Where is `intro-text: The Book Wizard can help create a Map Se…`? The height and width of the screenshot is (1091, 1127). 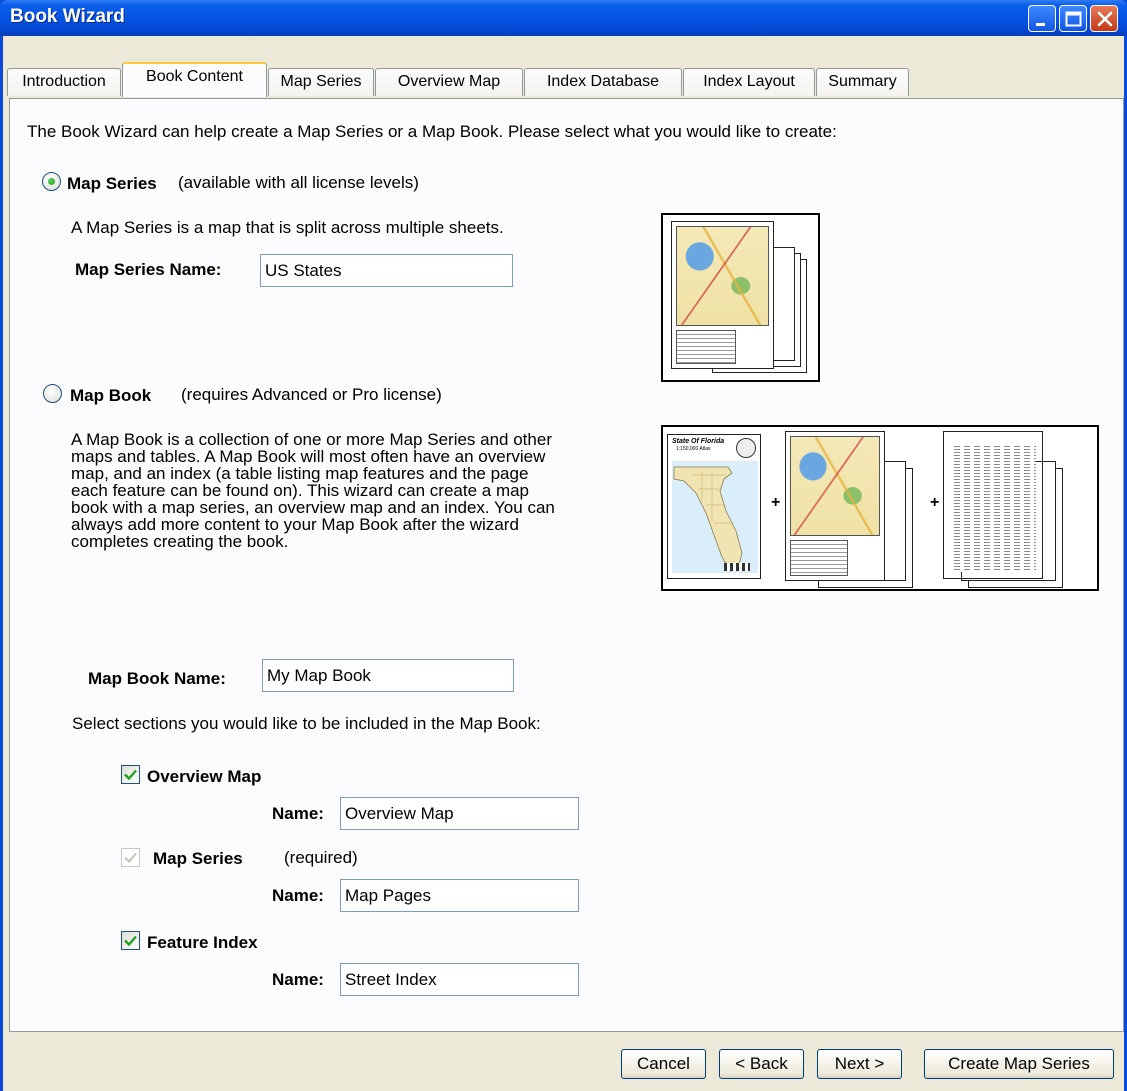
intro-text: The Book Wizard can help create a Map Se… is located at coordinates (432, 131).